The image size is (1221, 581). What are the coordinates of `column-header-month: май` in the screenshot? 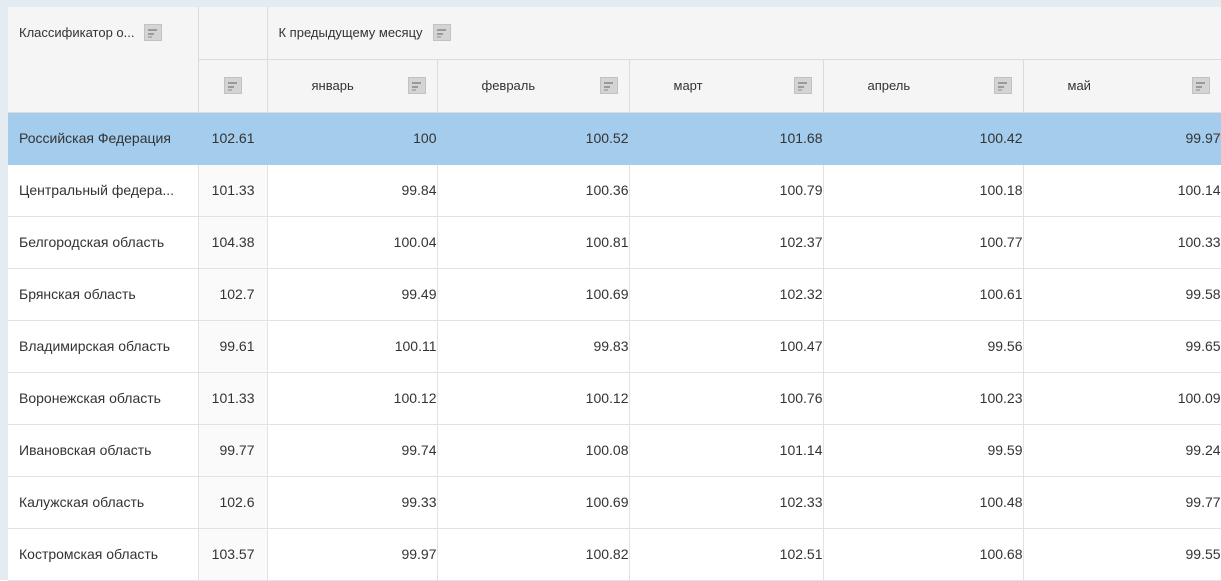 It's located at (1122, 86).